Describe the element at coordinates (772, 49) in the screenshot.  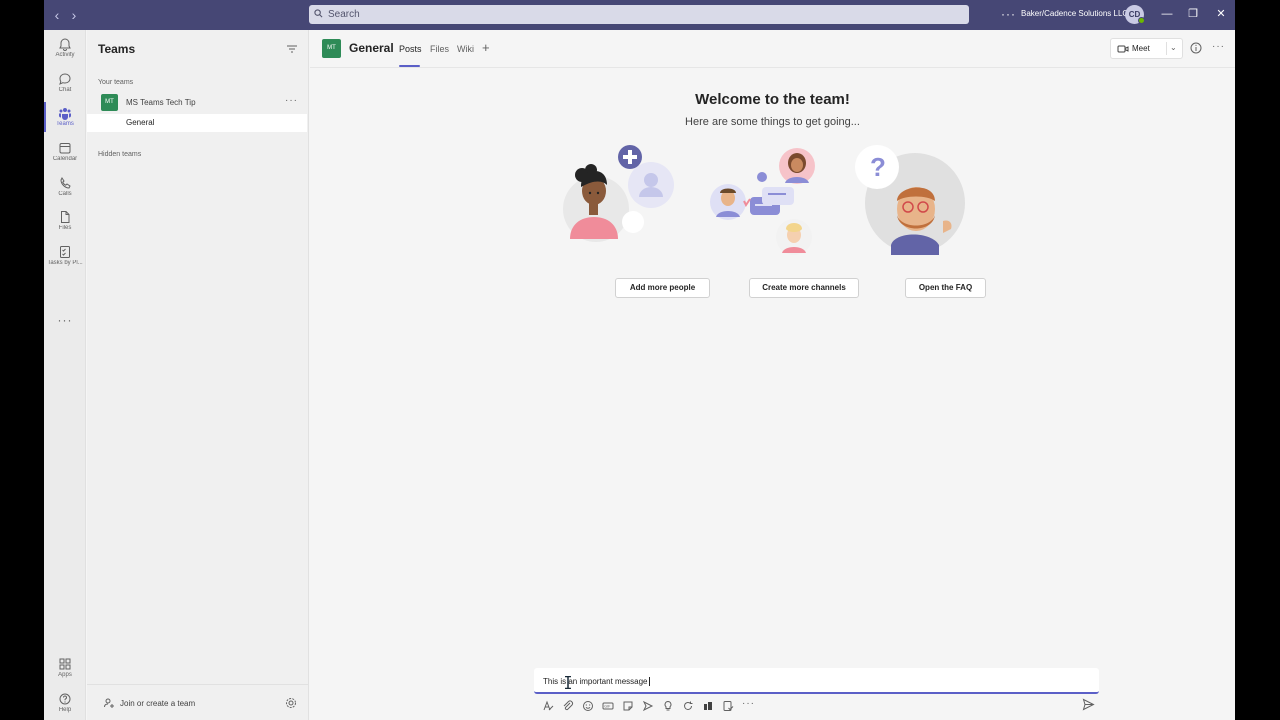
I see `channel-header: MT General Posts Files Wiki + Meet ⌄ ···` at that location.